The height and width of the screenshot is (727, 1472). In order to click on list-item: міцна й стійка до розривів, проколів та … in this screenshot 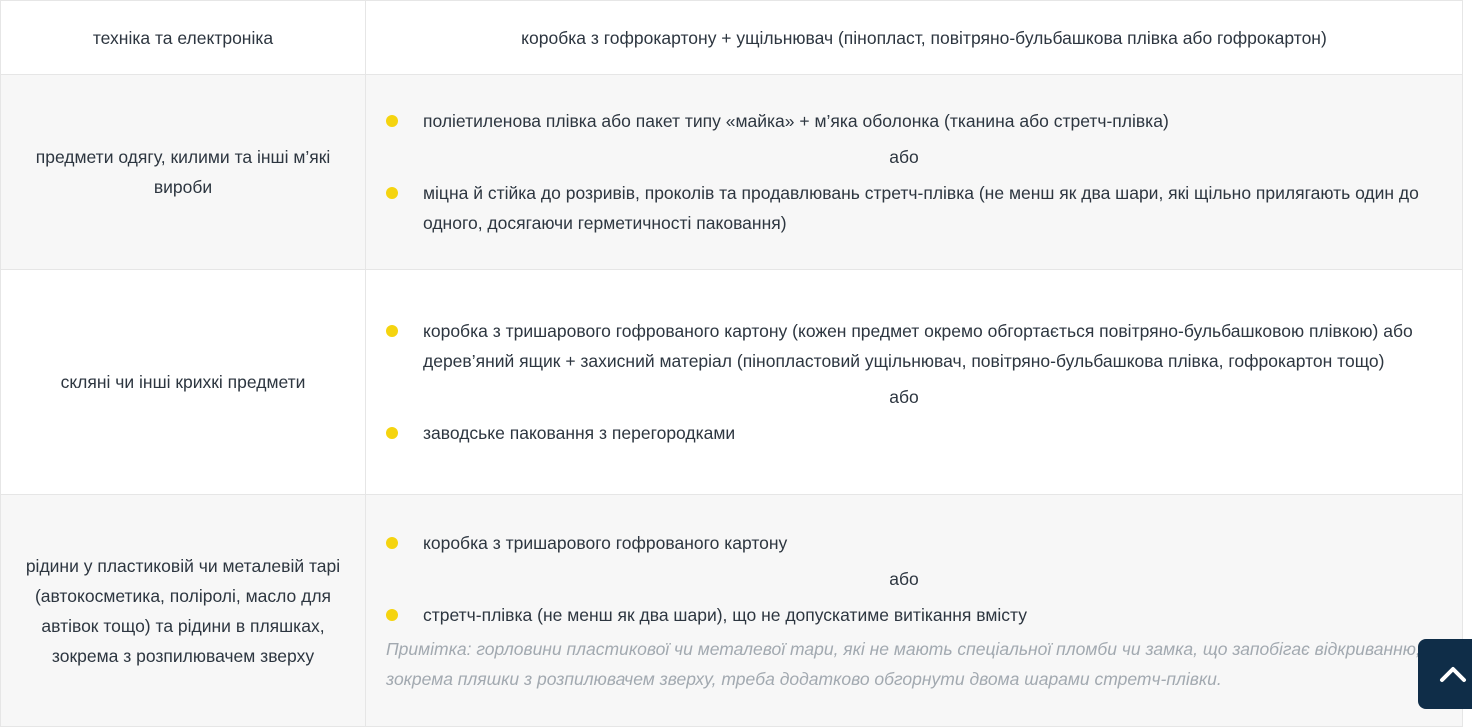, I will do `click(904, 208)`.